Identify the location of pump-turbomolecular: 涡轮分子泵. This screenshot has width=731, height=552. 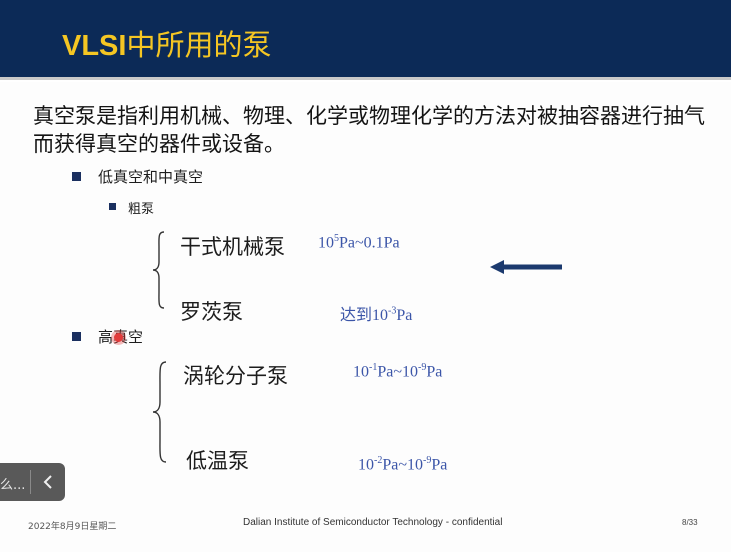
(235, 376).